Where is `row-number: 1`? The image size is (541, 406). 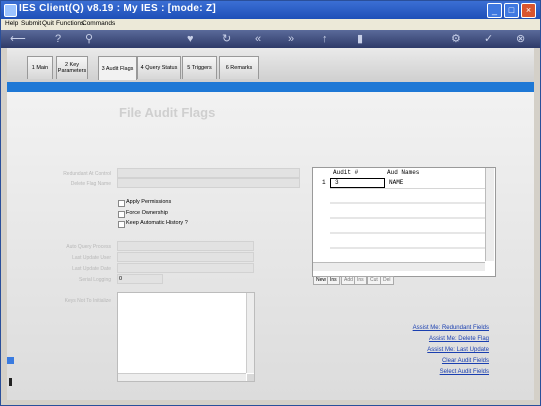 row-number: 1 is located at coordinates (324, 182).